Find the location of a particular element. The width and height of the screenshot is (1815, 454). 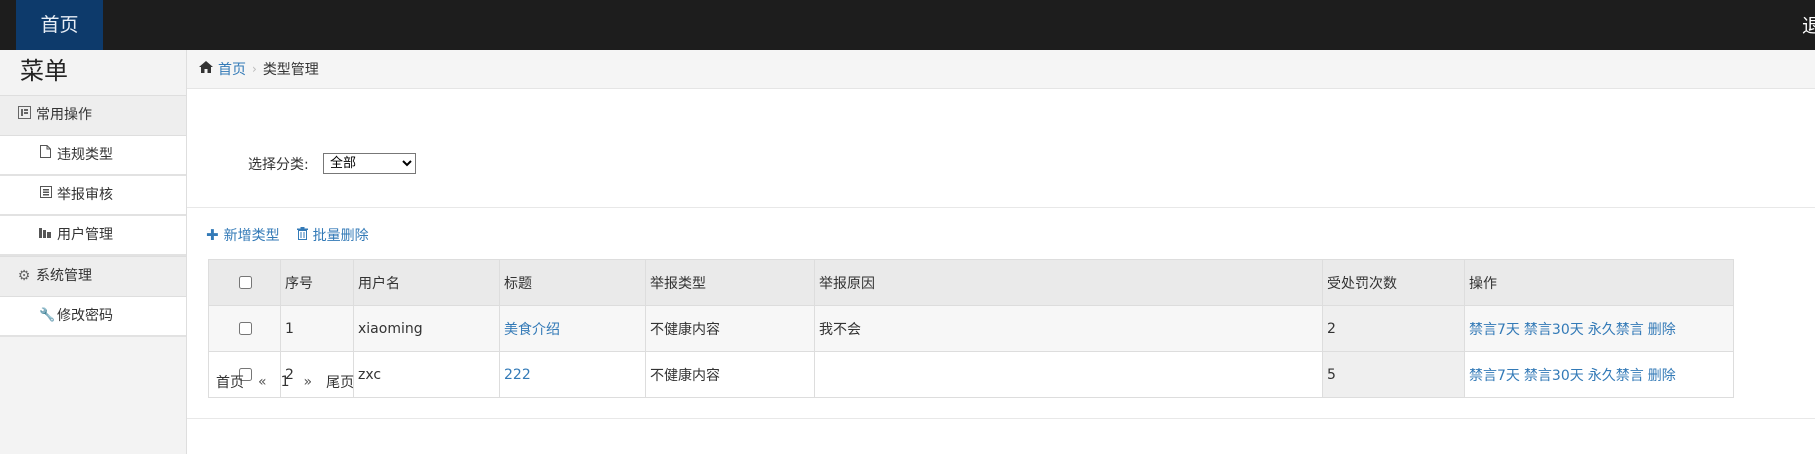

sidebar-group-label: 常用操作 is located at coordinates (64, 115).